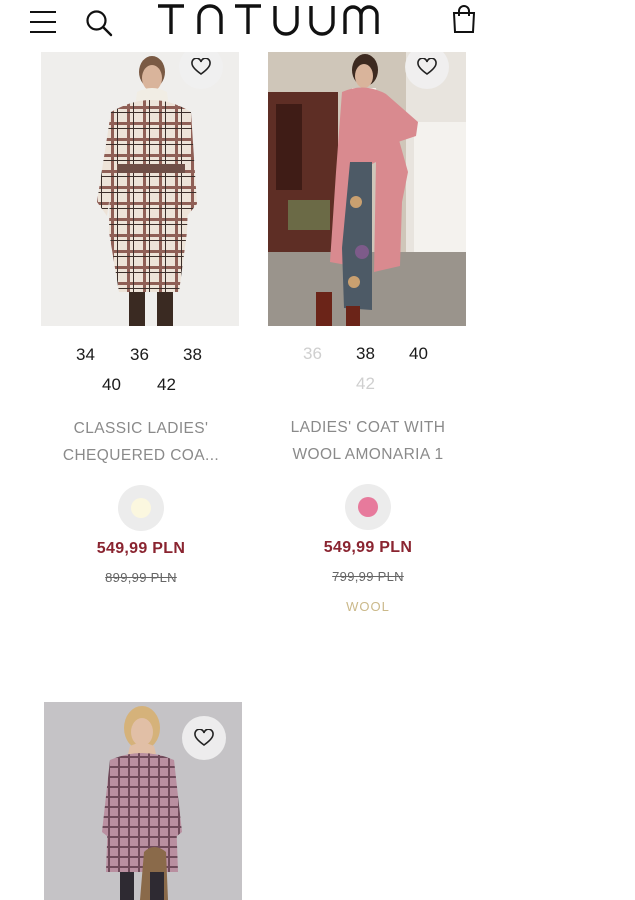  What do you see at coordinates (368, 454) in the screenshot?
I see `product-name-line: WOOL AMONARIA 1` at bounding box center [368, 454].